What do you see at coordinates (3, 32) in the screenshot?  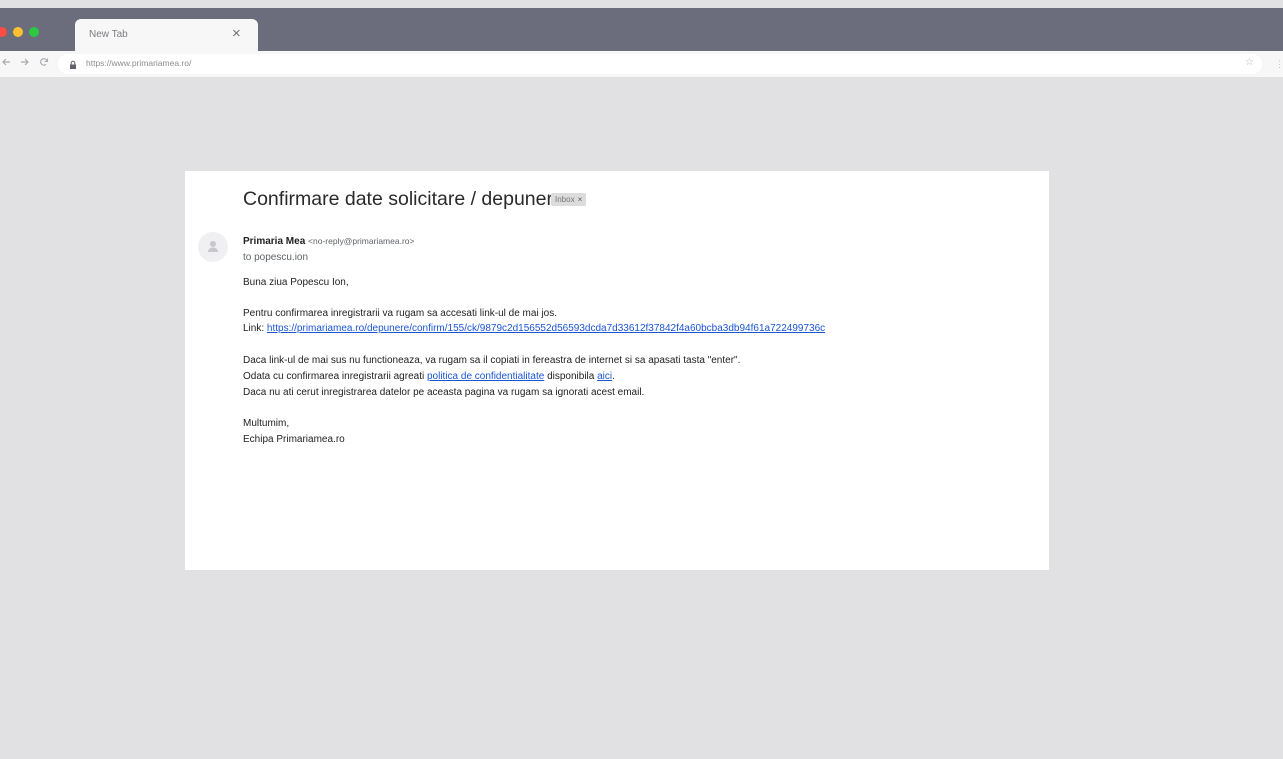 I see `close-window-dot` at bounding box center [3, 32].